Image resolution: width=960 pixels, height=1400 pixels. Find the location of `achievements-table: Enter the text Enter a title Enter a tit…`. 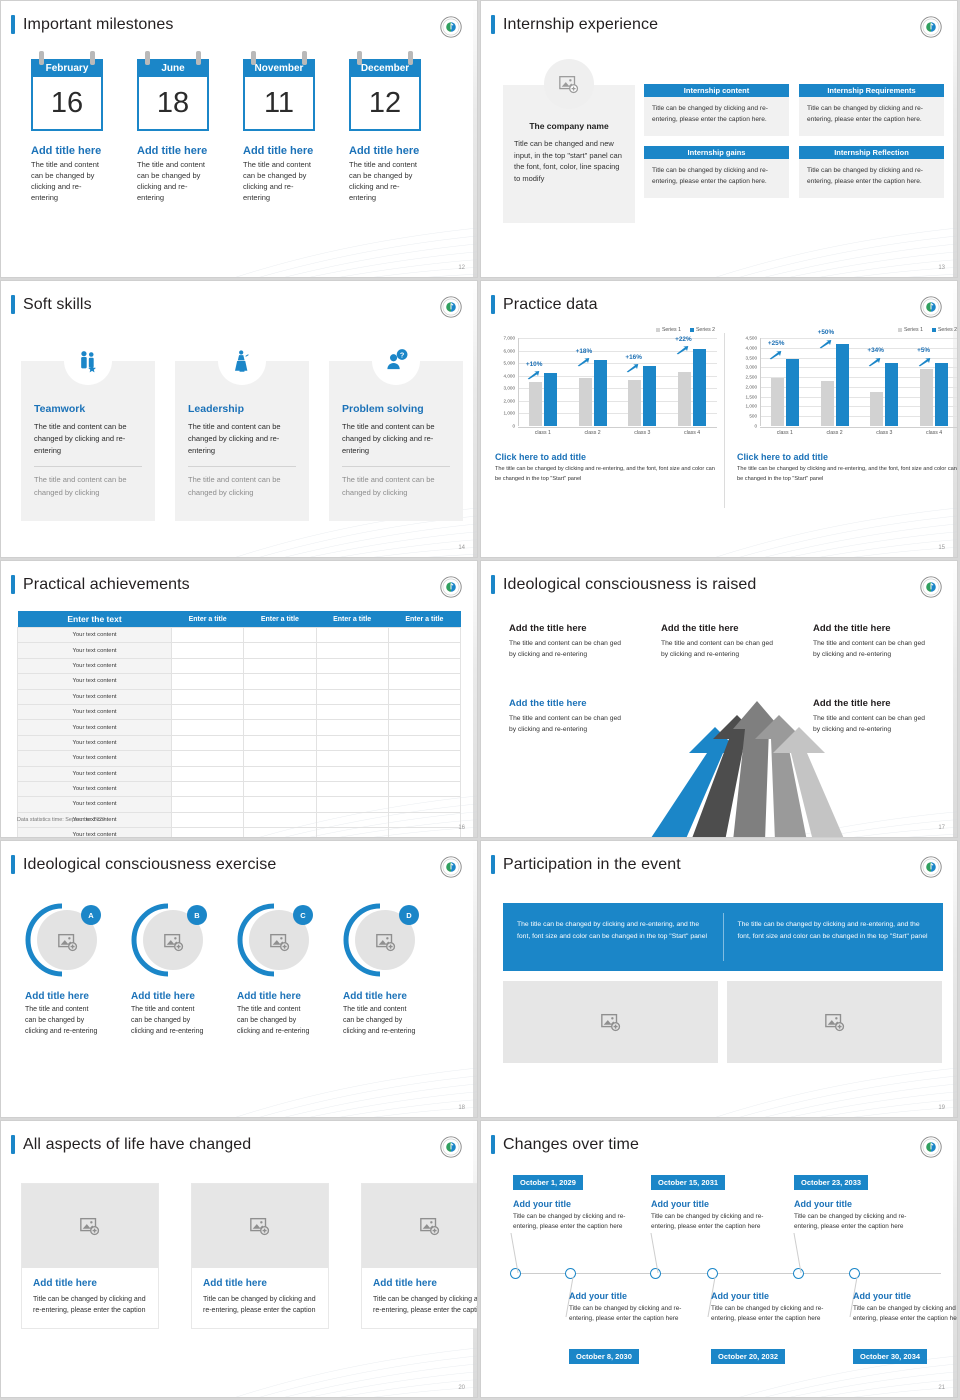

achievements-table: Enter the text Enter a title Enter a tit… is located at coordinates (239, 724).